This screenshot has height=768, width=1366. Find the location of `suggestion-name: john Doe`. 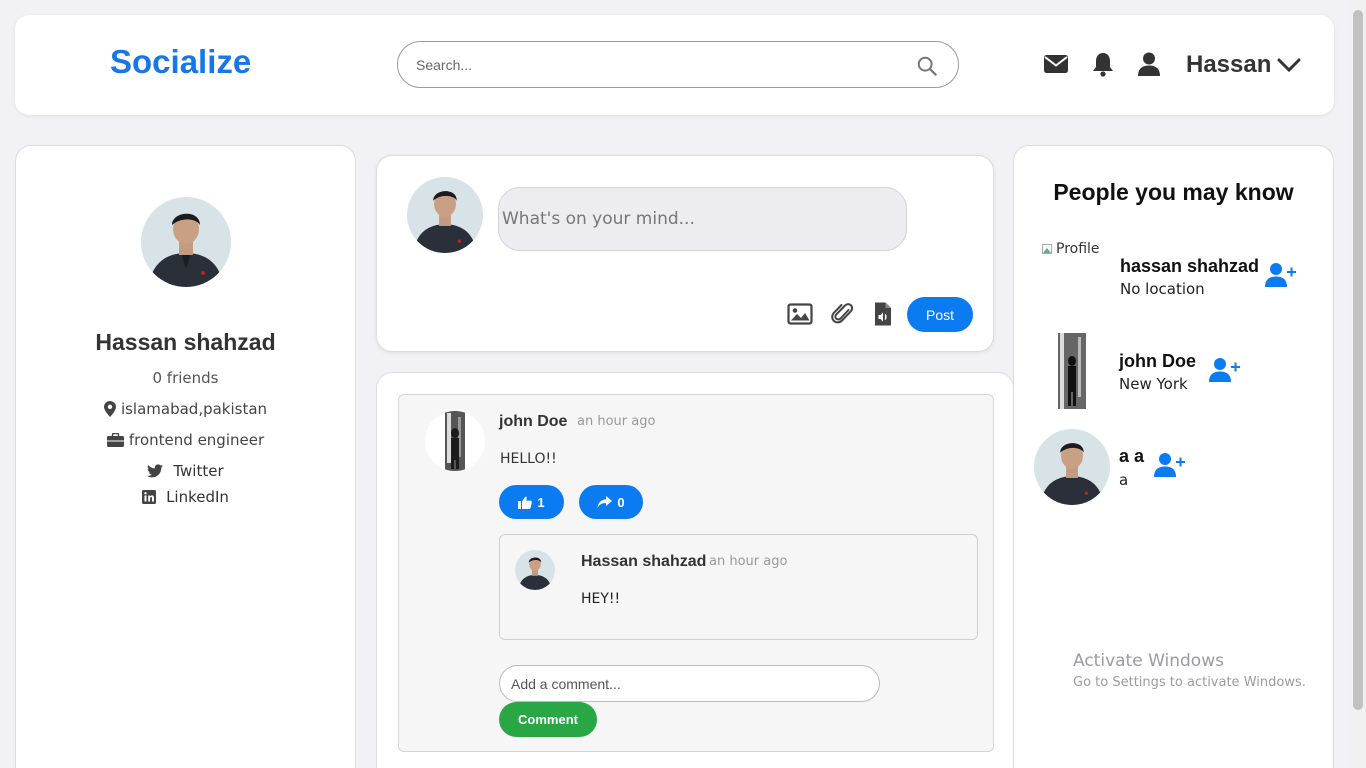

suggestion-name: john Doe is located at coordinates (1157, 361).